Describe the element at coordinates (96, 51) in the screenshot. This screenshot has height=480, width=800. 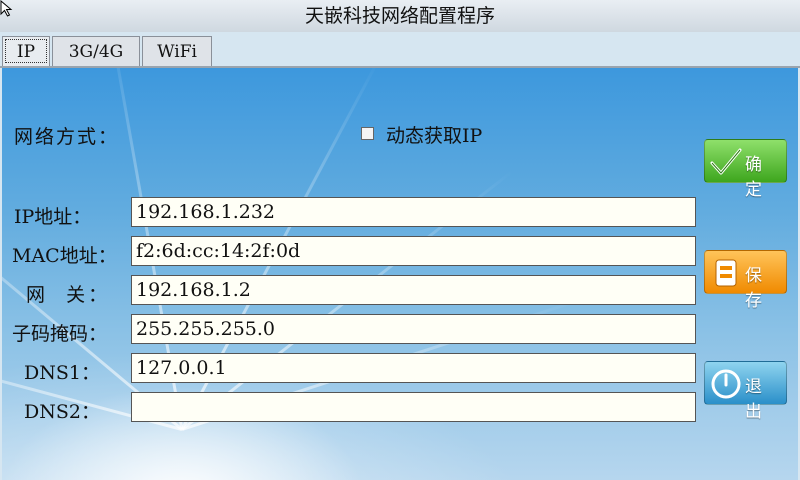
I see `tab-3g-4g: 3G/4G` at that location.